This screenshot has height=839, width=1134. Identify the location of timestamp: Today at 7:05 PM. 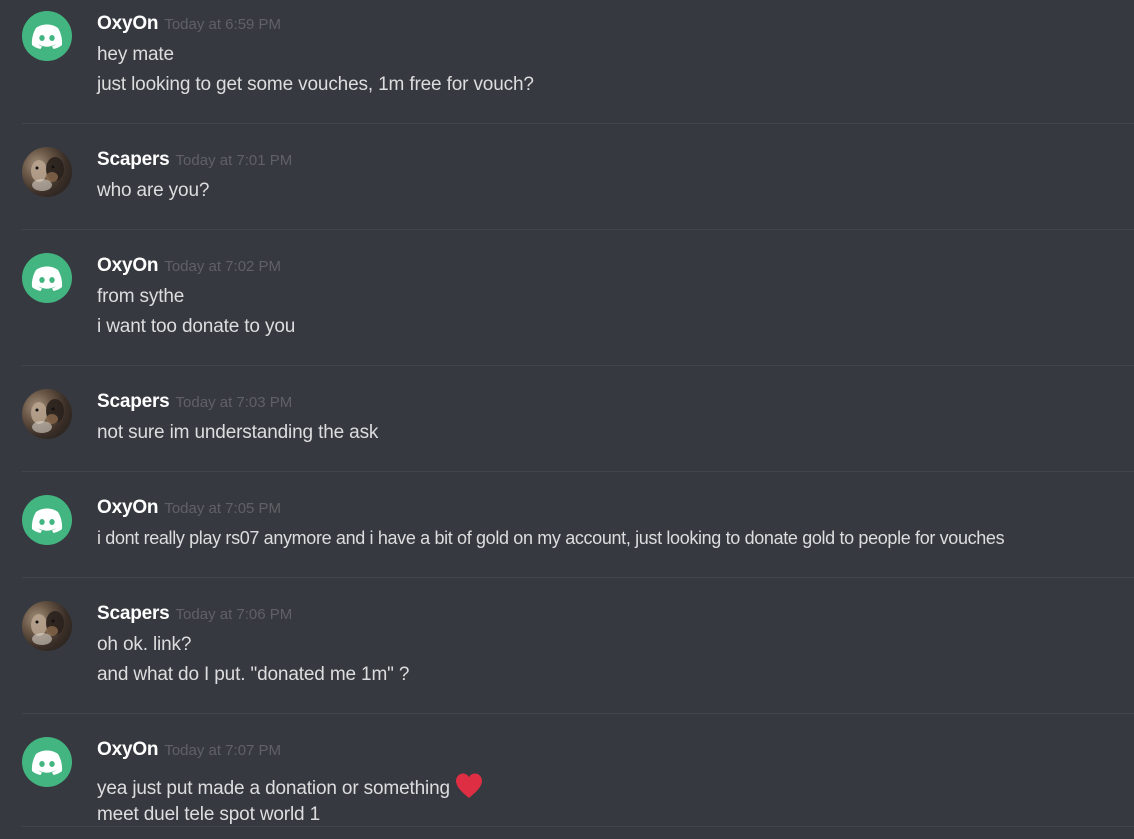
(223, 508).